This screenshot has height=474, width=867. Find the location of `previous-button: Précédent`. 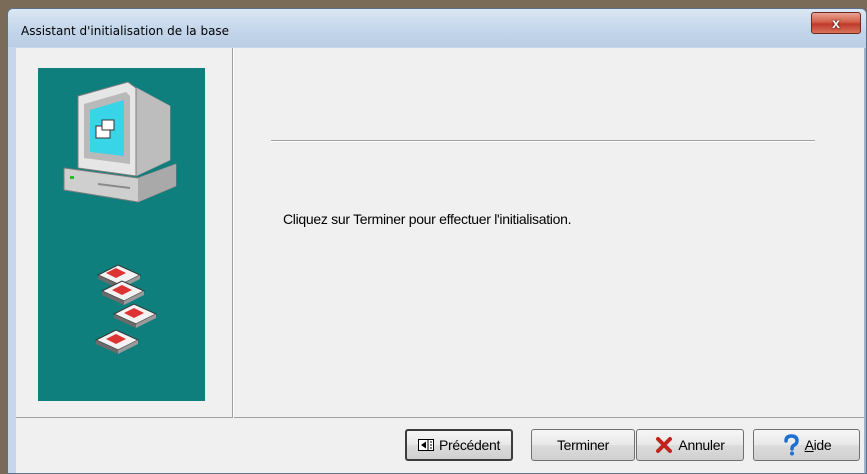

previous-button: Précédent is located at coordinates (459, 445).